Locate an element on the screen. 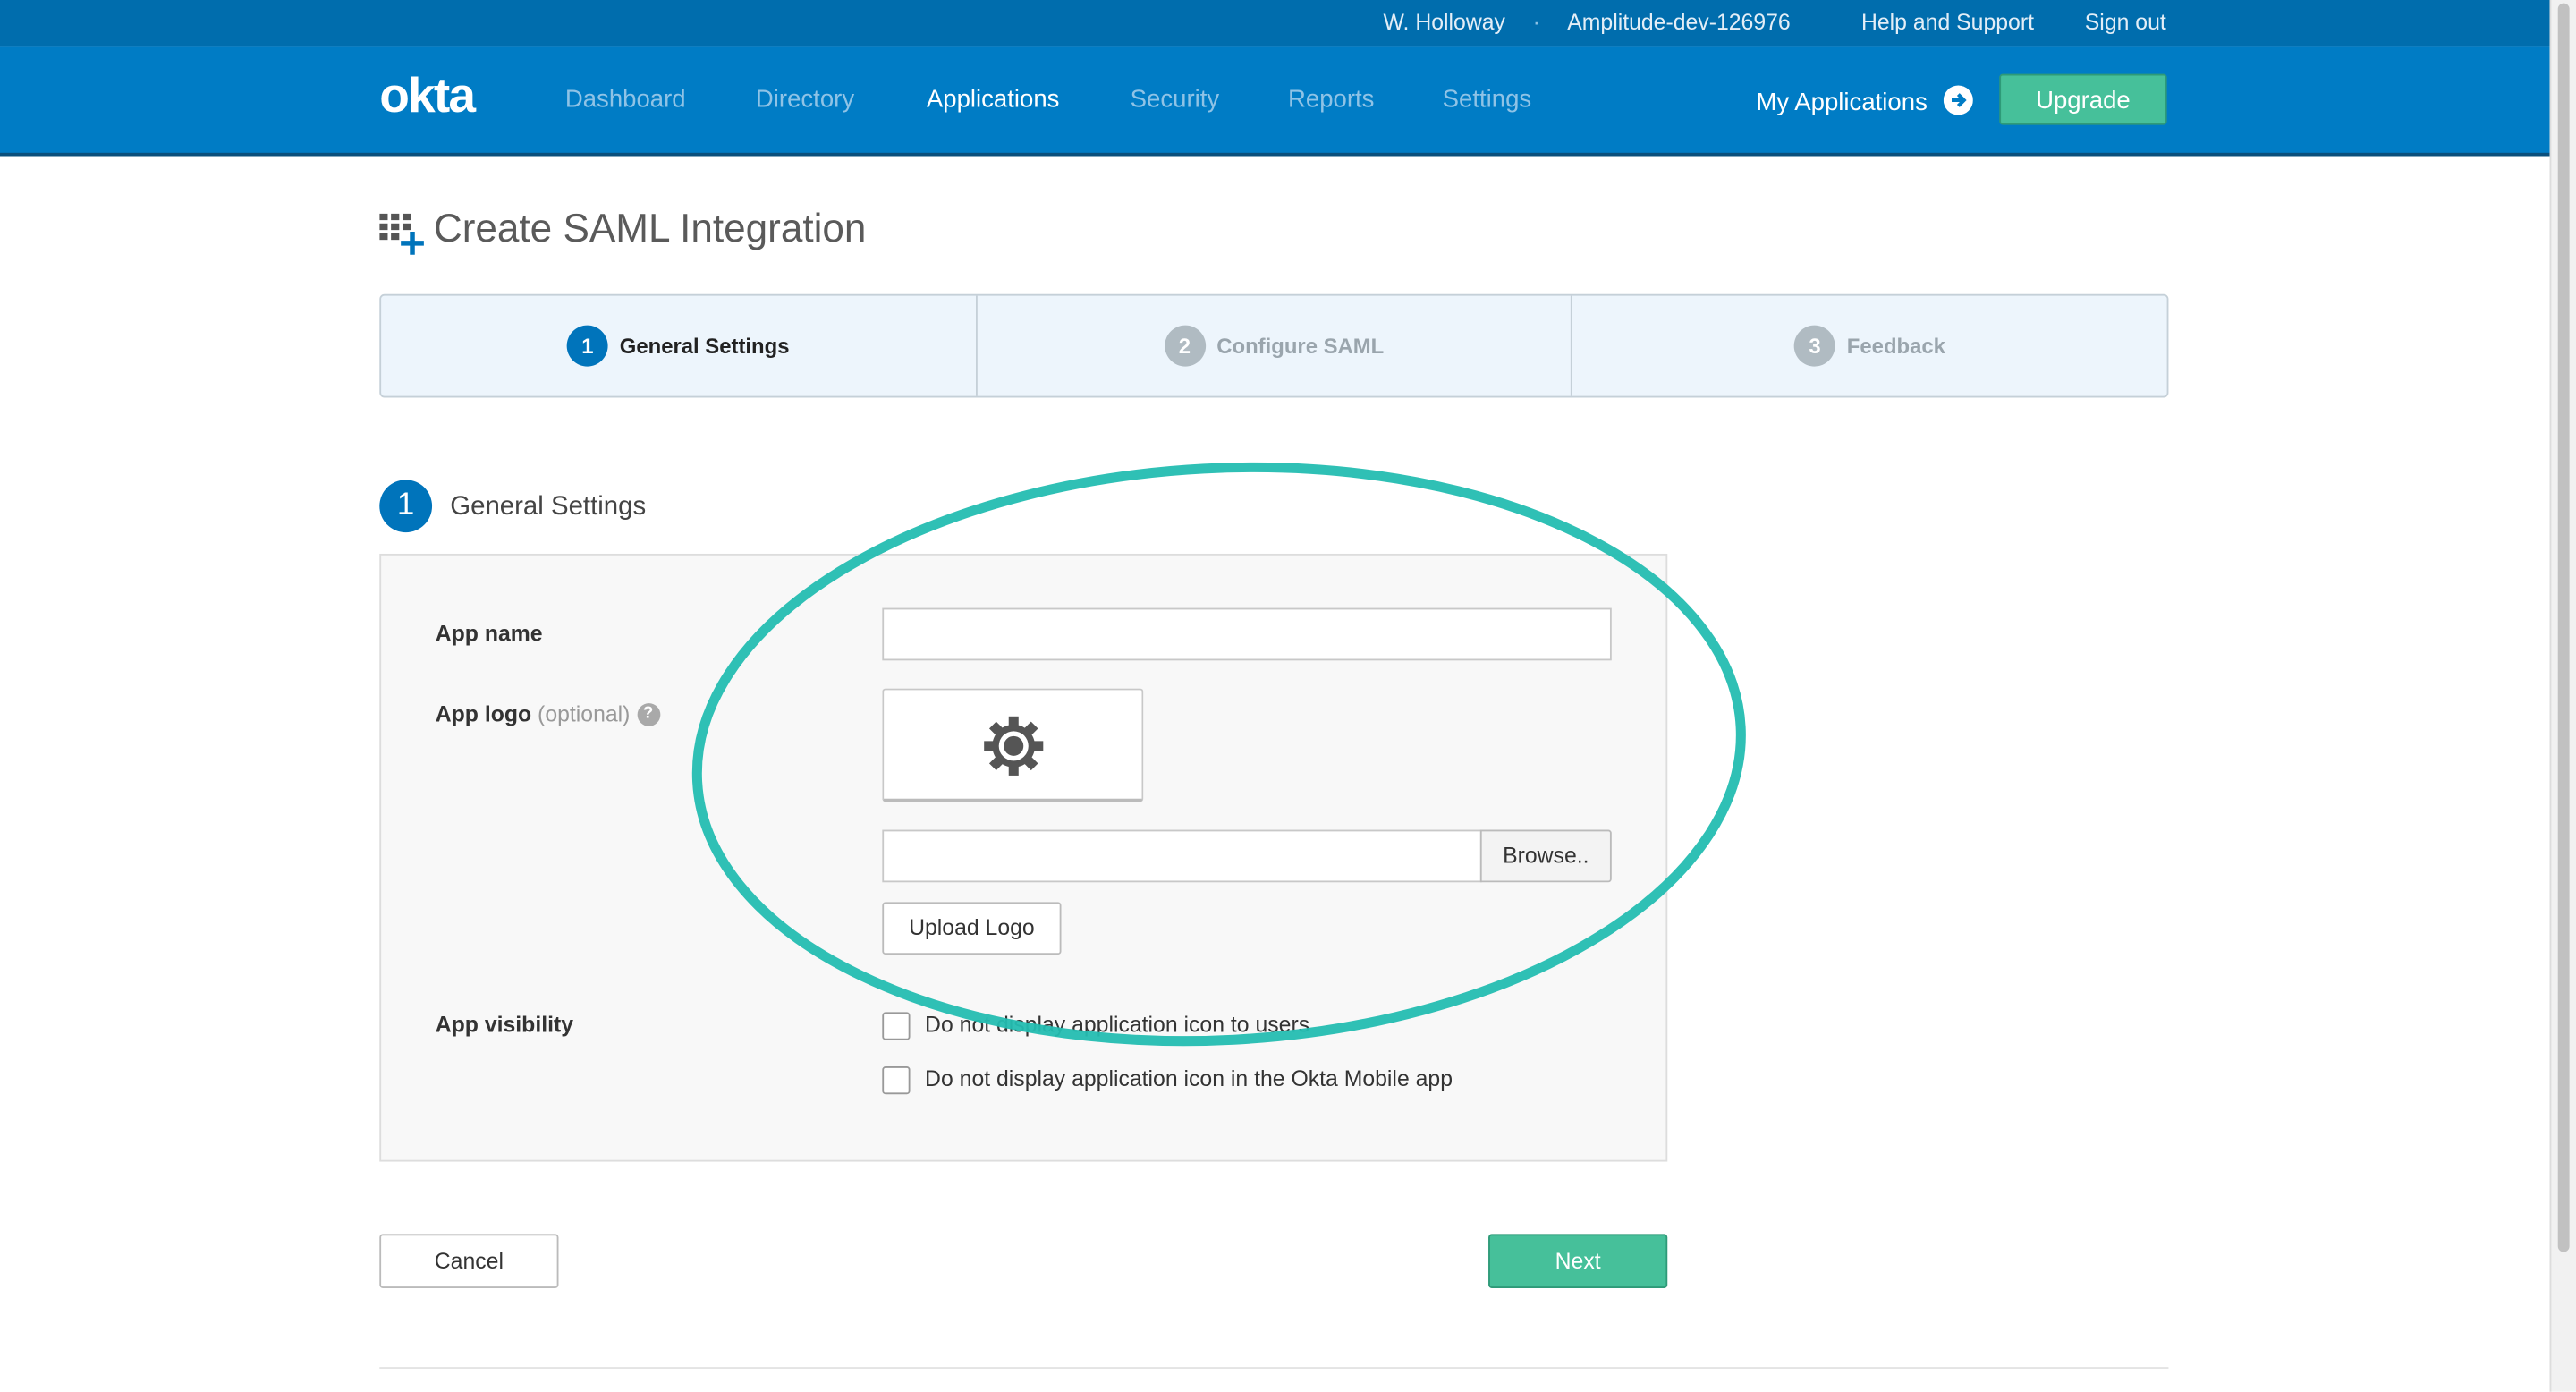  arrow-right-circle-icon is located at coordinates (1959, 100).